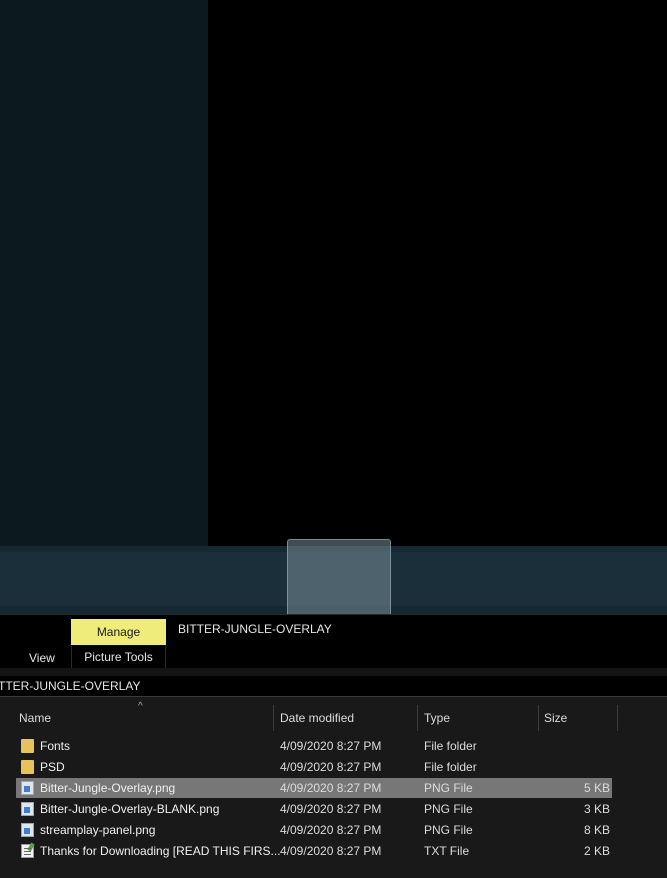 The height and width of the screenshot is (878, 667). Describe the element at coordinates (596, 851) in the screenshot. I see `file-size: 2 KB` at that location.